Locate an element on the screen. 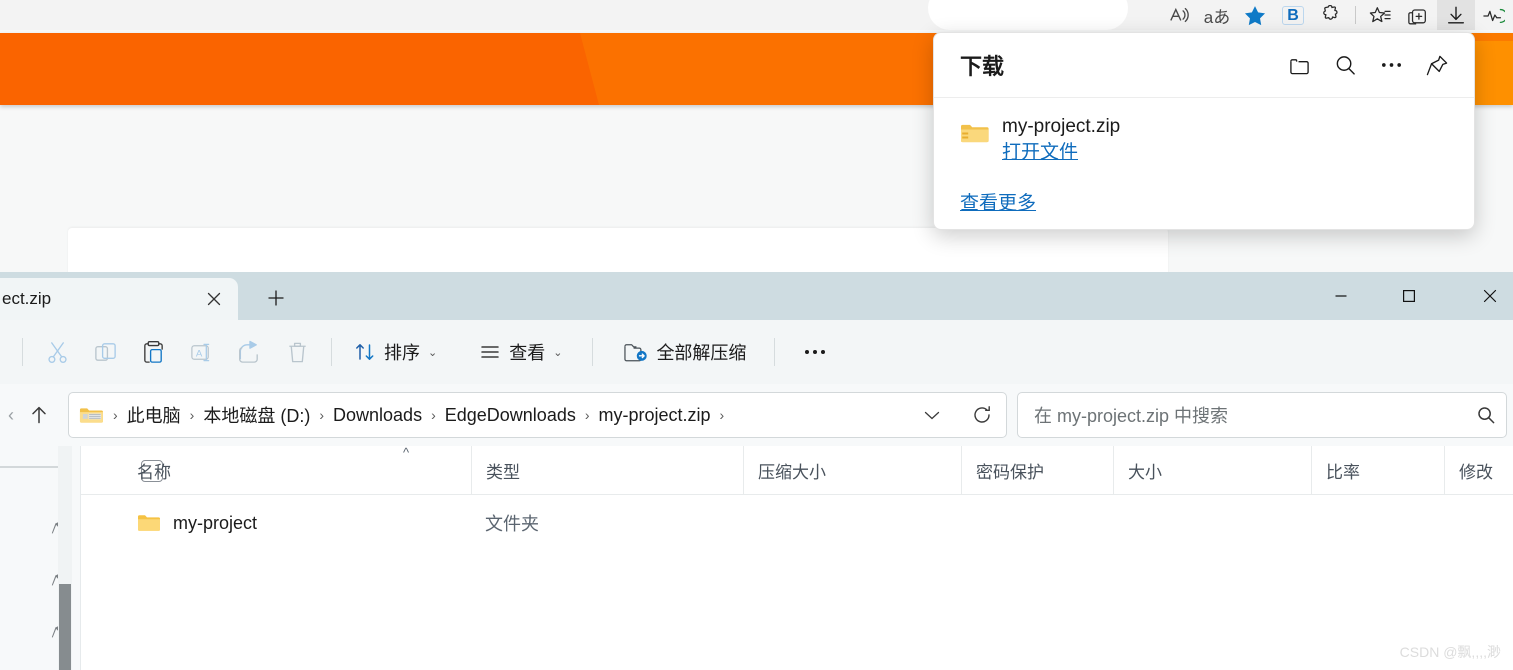  extract-all-button: 全部解压缩 is located at coordinates (684, 352).